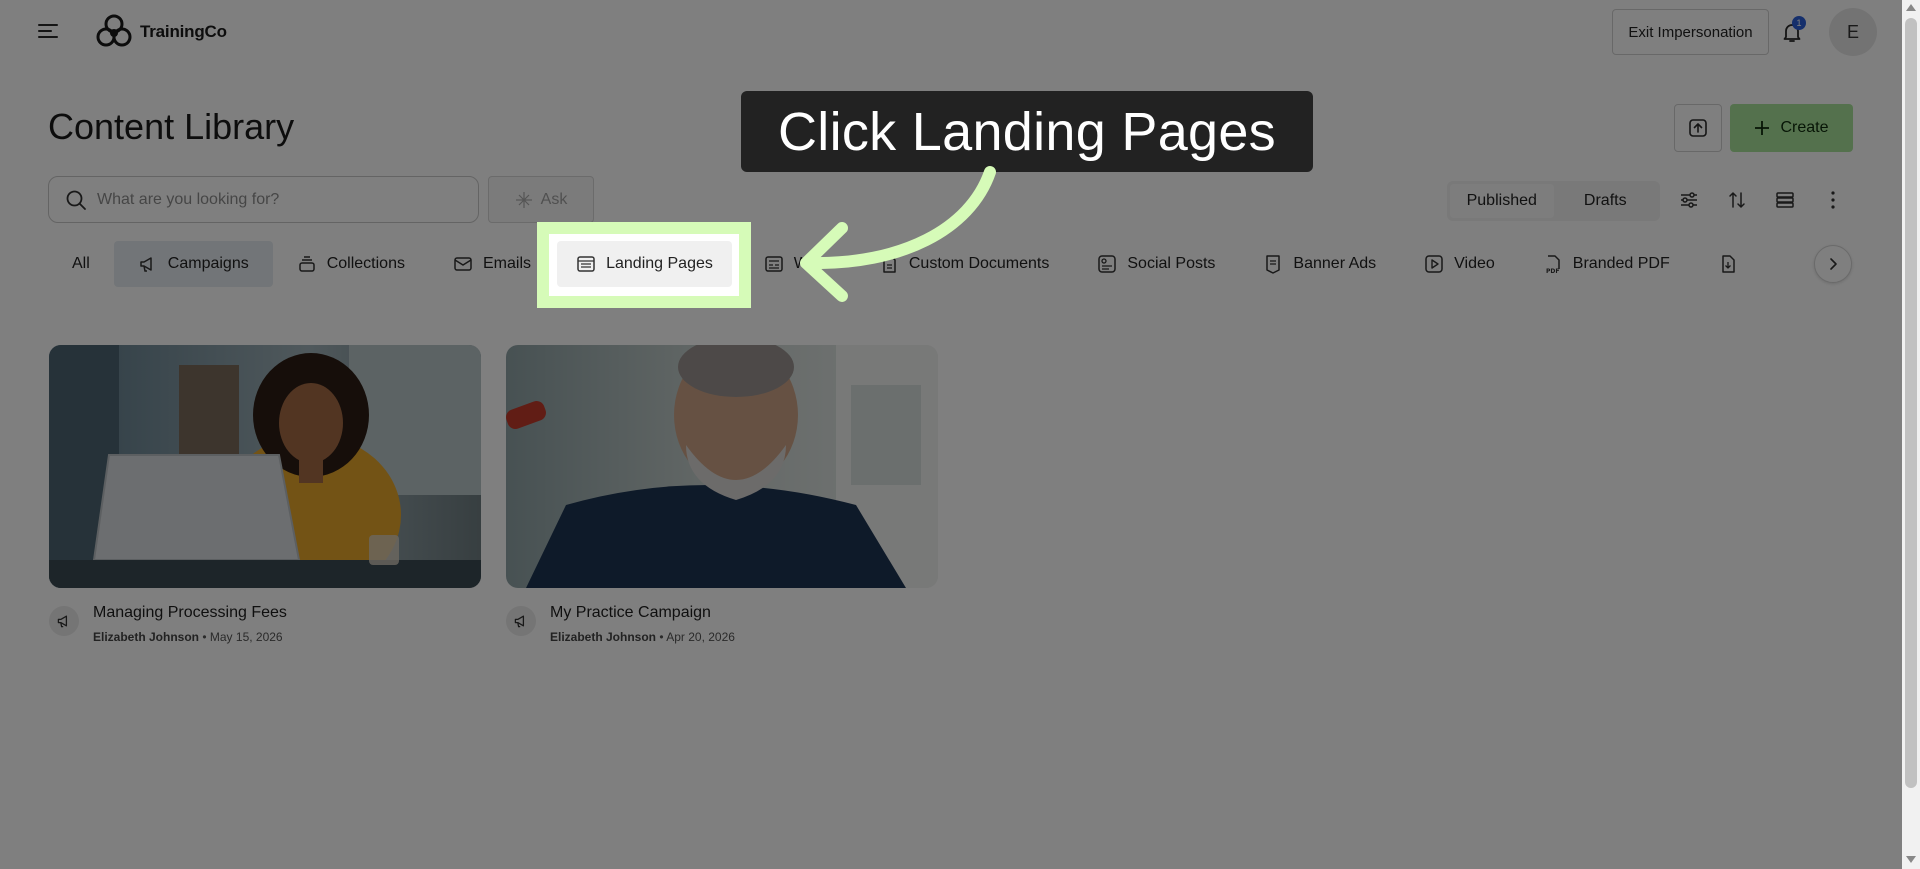 The height and width of the screenshot is (869, 1920). I want to click on tab-label: Custom Documents, so click(979, 263).